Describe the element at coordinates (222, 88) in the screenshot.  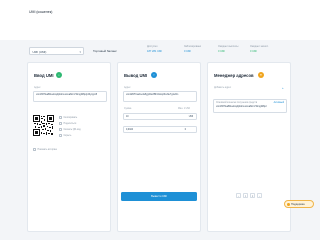
I see `add-address-link: Добавить адрес` at that location.